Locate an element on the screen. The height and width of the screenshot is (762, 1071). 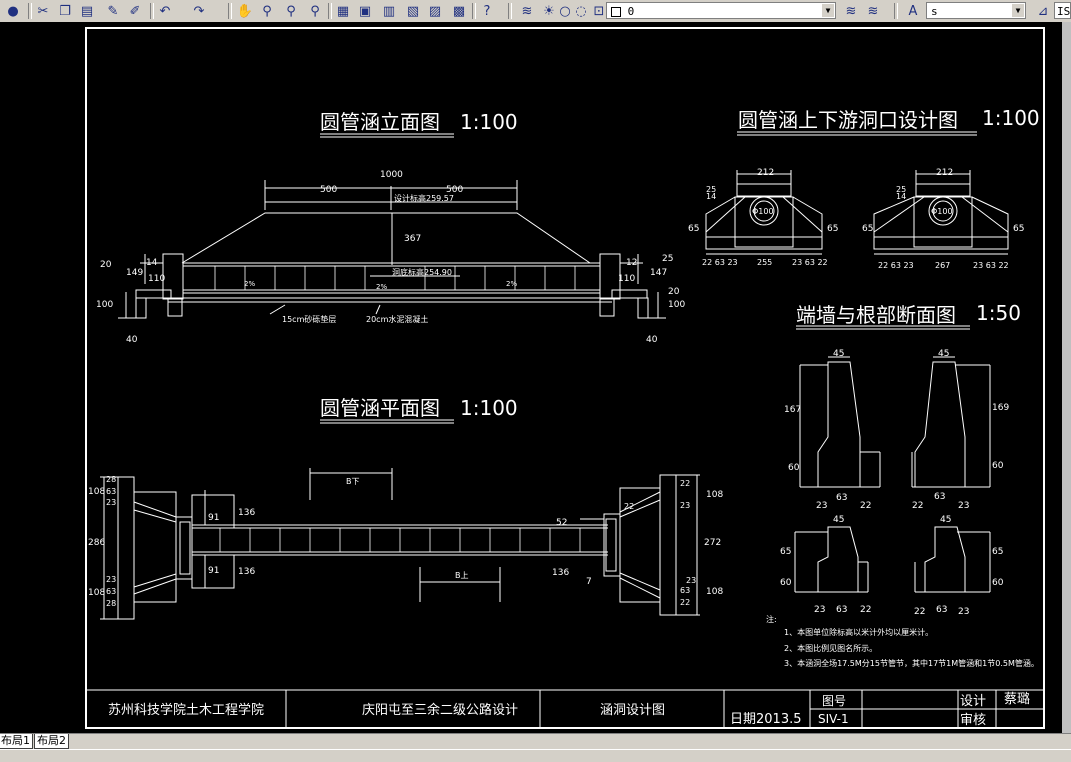
project-name: 庆阳屯至三余二级公路设计 is located at coordinates (440, 710).